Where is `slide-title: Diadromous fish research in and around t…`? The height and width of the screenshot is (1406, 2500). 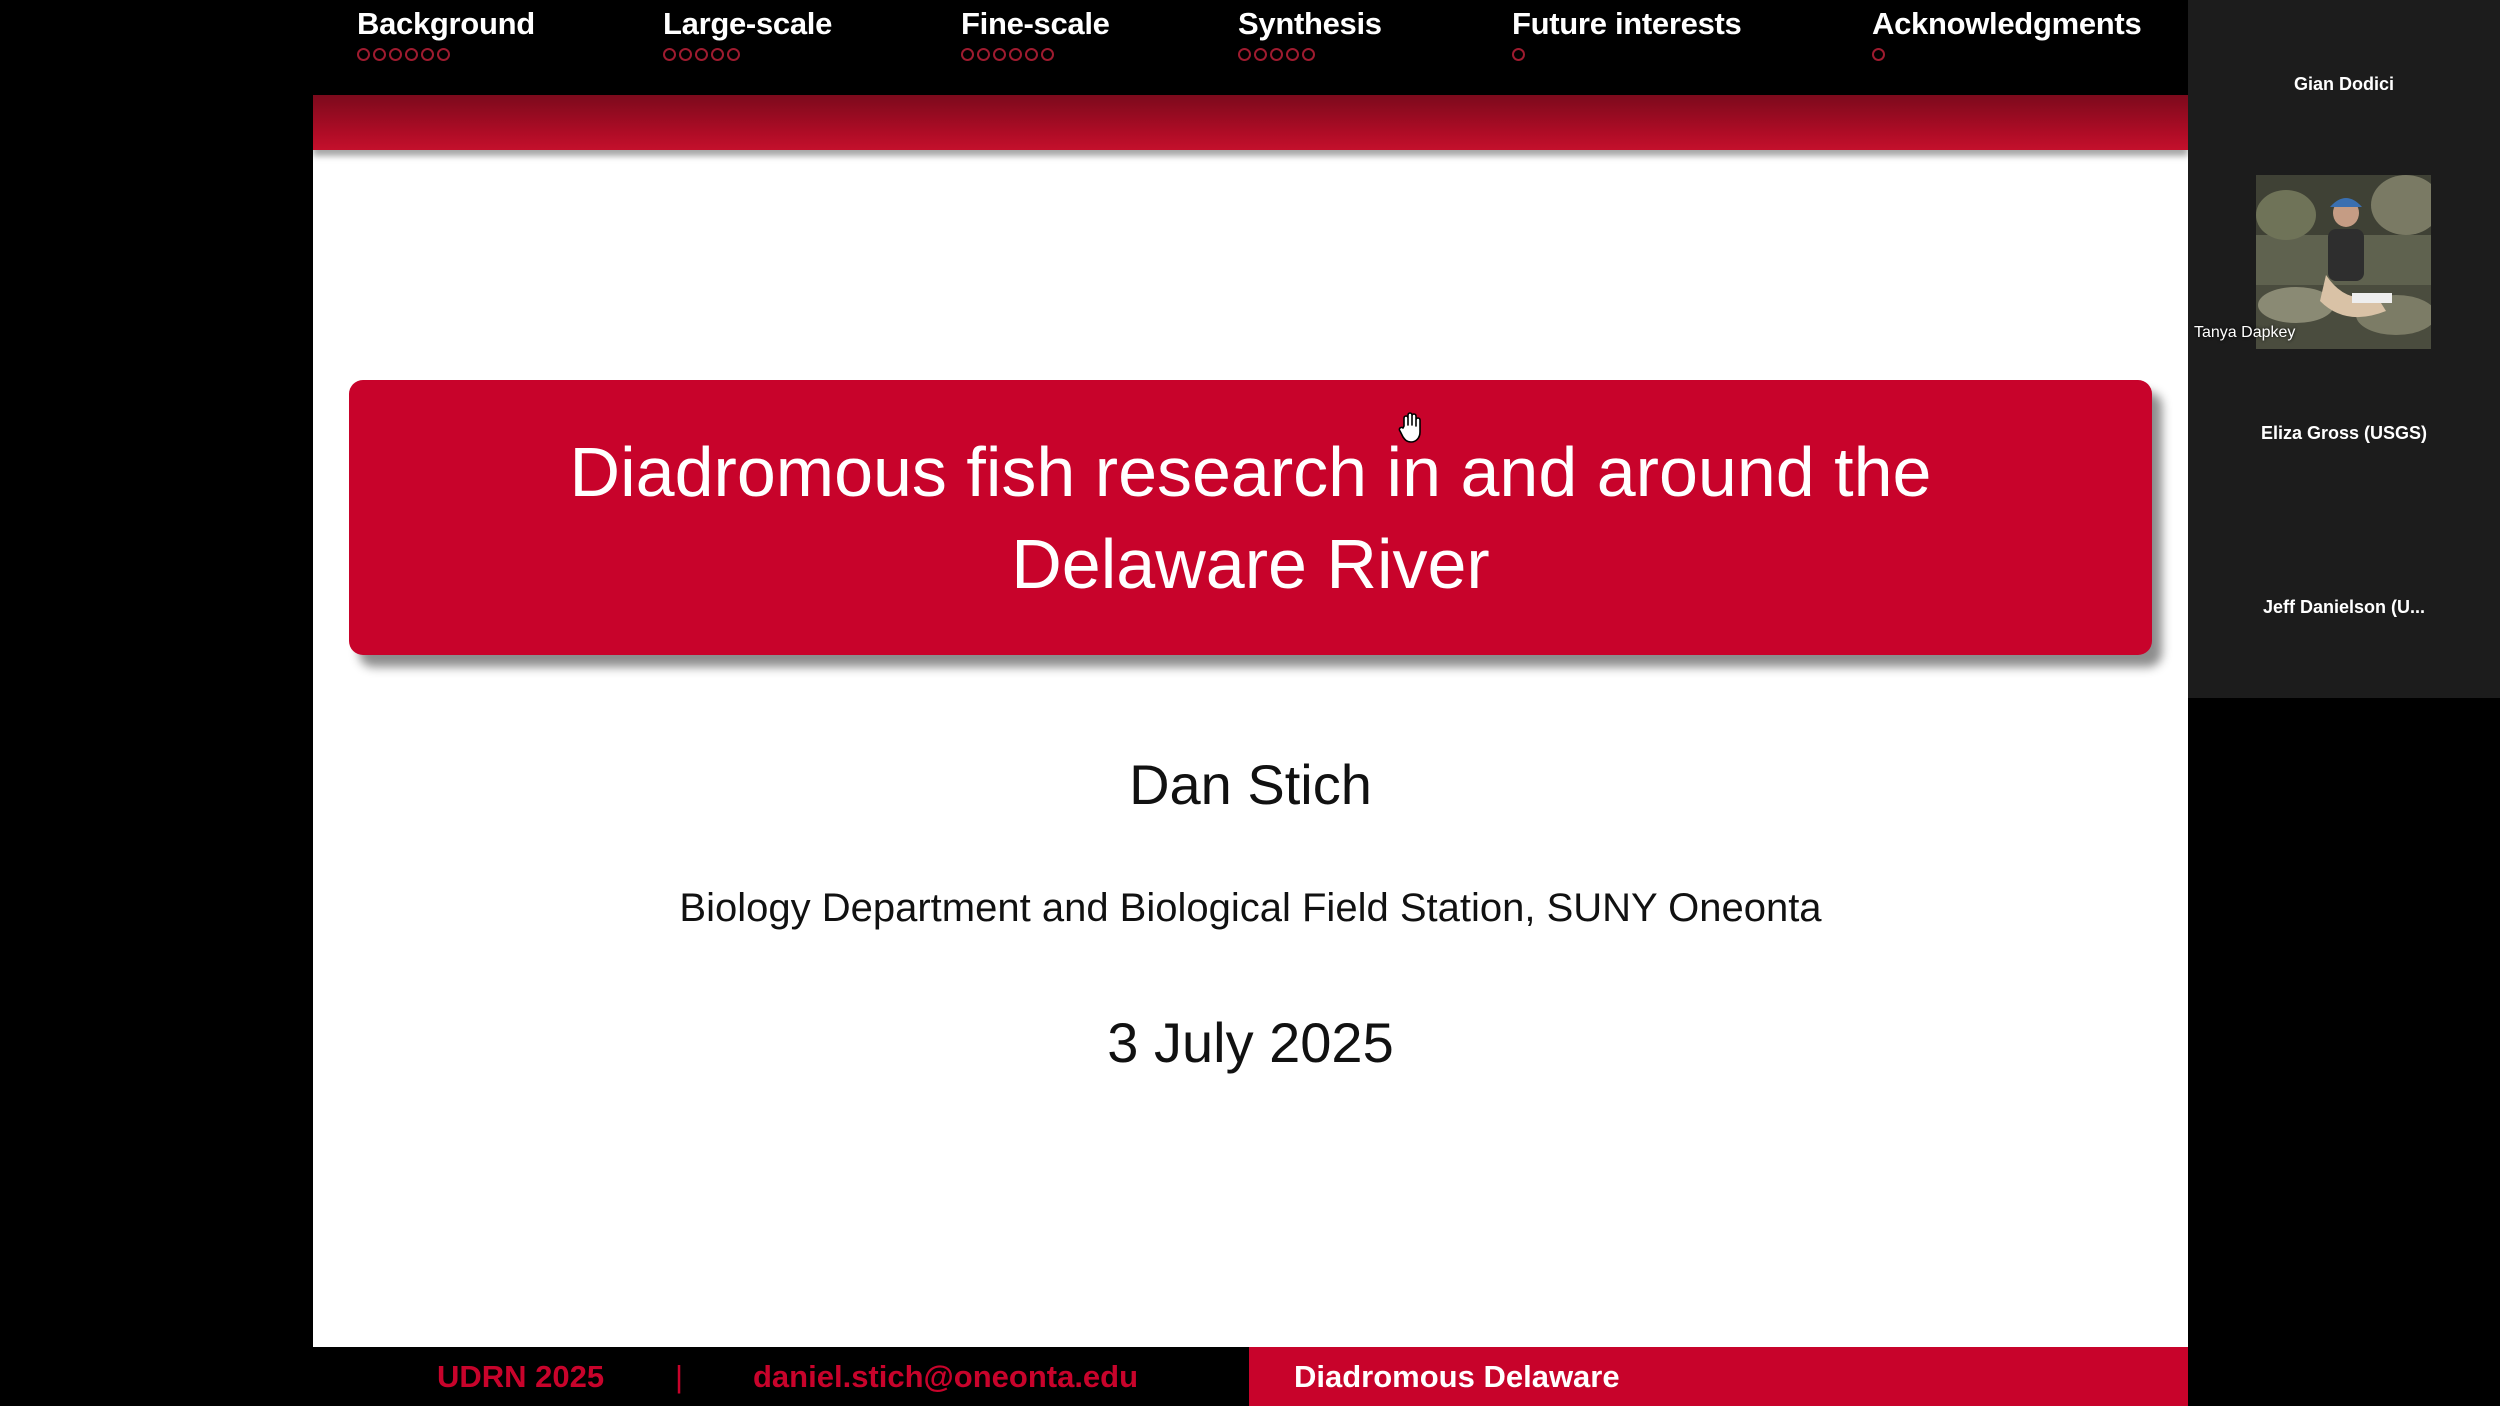 slide-title: Diadromous fish research in and around t… is located at coordinates (1250, 517).